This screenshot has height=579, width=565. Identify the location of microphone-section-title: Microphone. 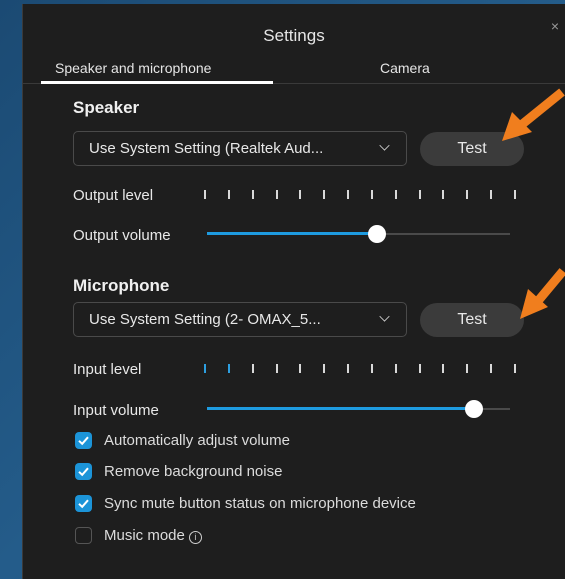
(121, 285).